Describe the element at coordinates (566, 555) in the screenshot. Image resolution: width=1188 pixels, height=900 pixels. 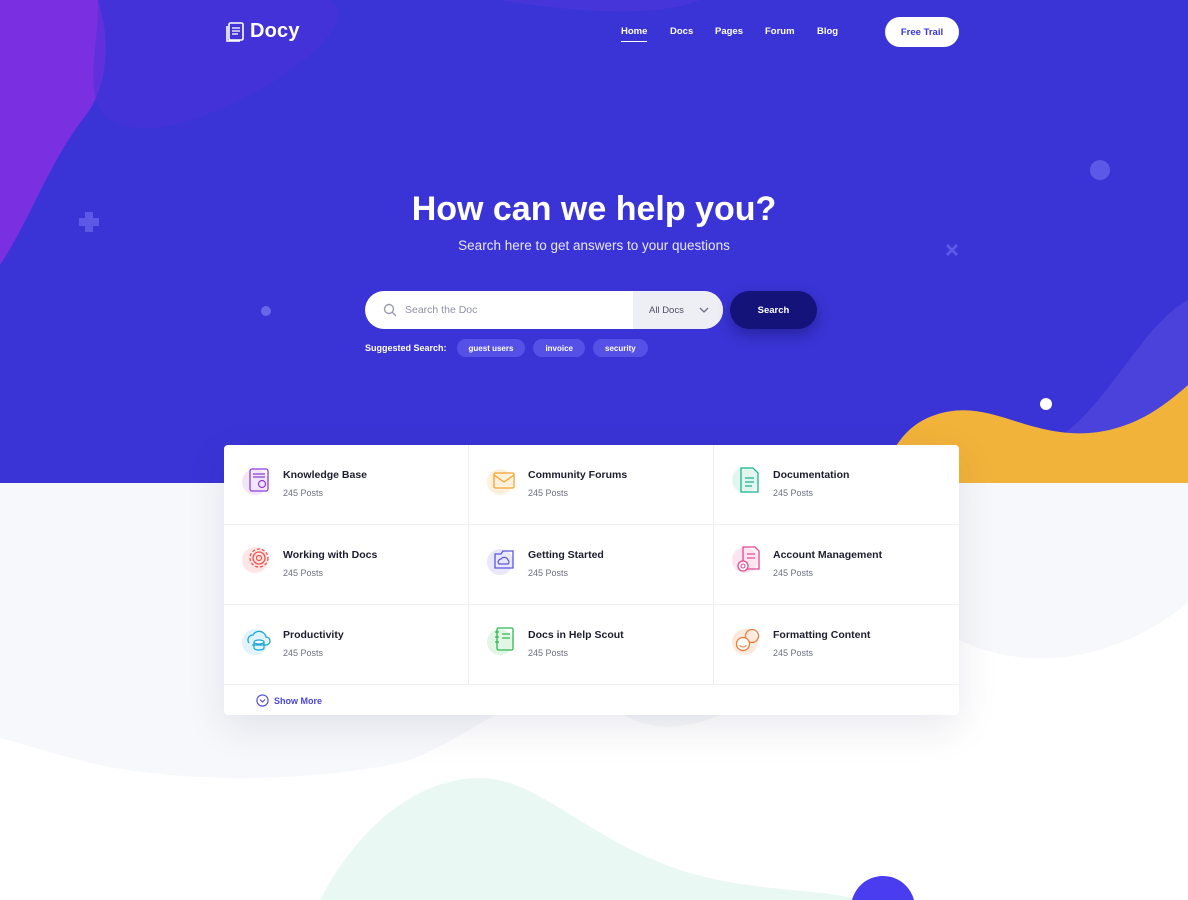
I see `category-title: Getting Started` at that location.